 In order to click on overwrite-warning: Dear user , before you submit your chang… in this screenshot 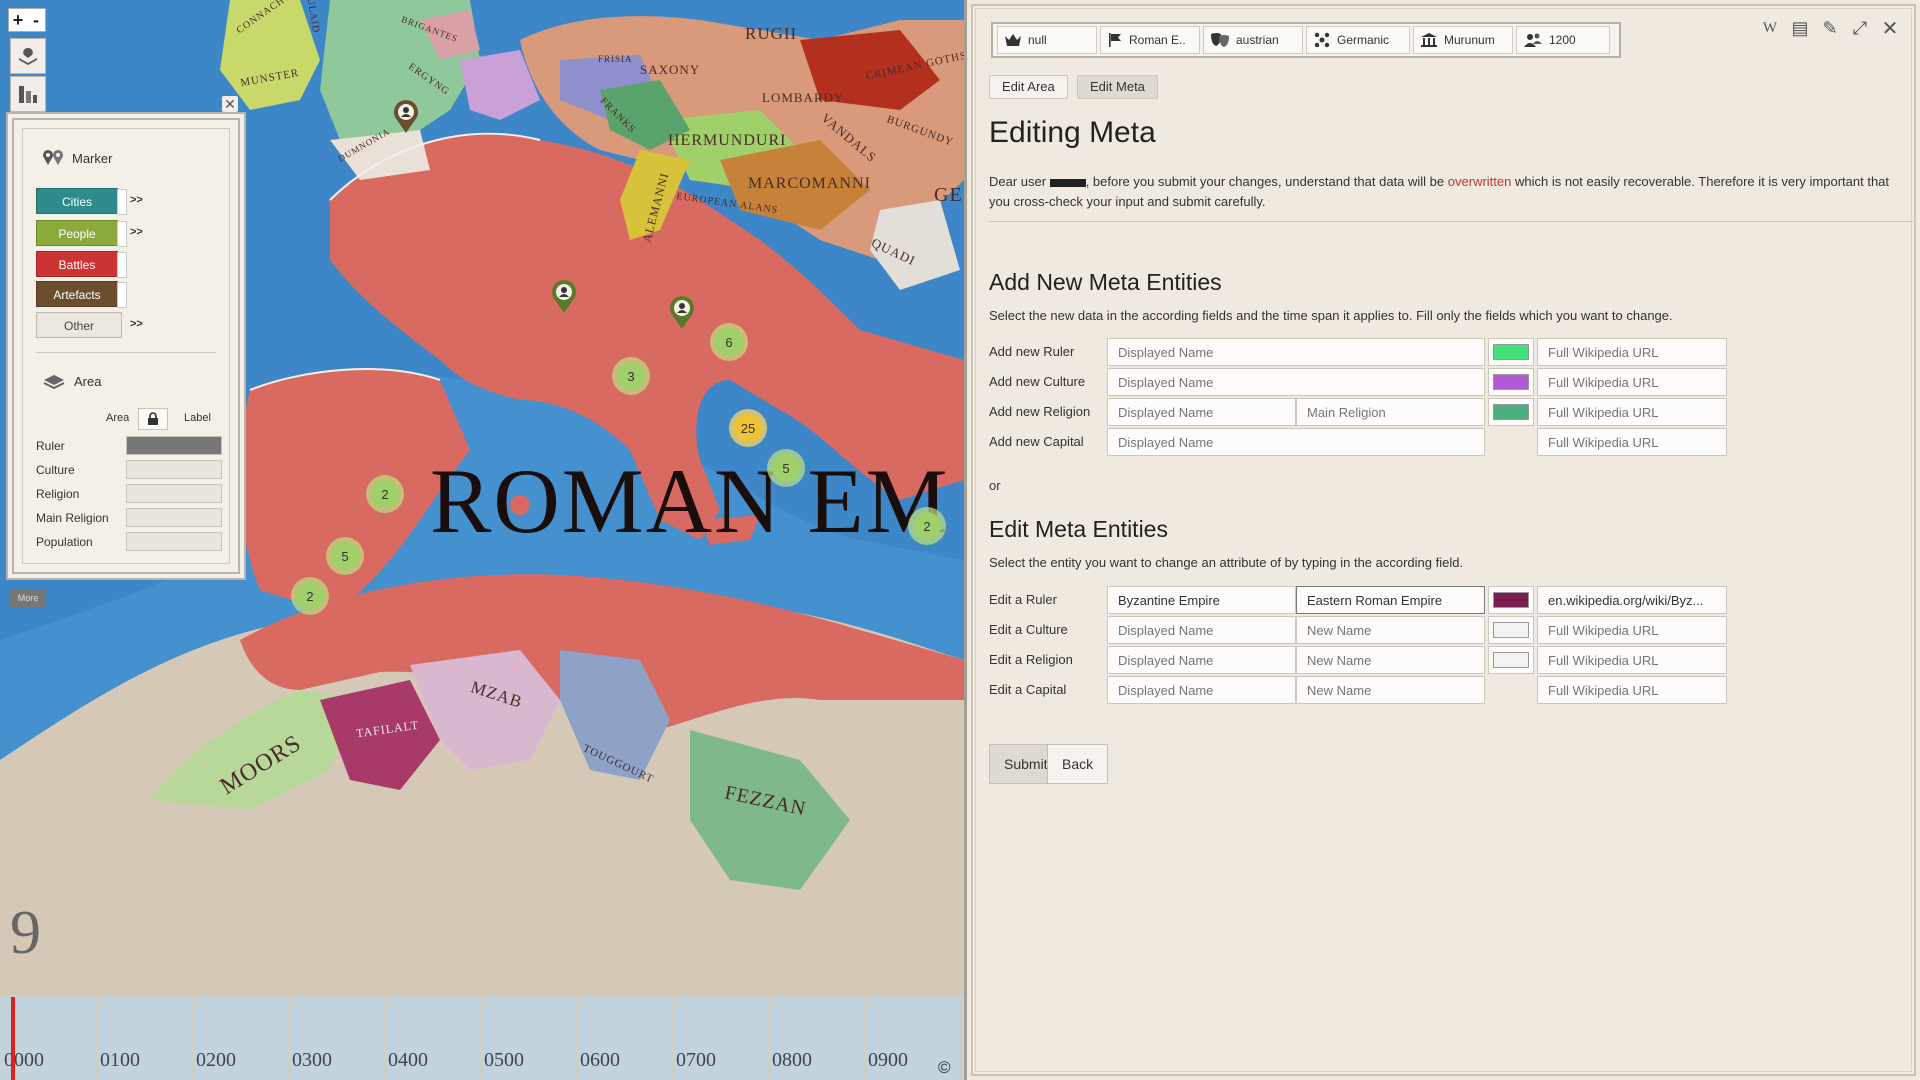, I will do `click(1449, 192)`.